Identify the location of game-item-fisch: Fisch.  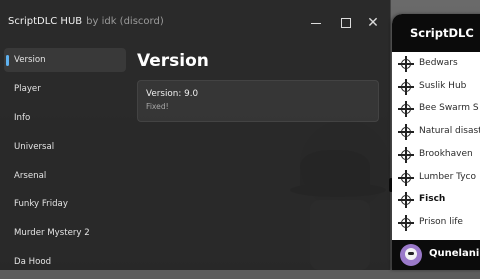
(436, 201).